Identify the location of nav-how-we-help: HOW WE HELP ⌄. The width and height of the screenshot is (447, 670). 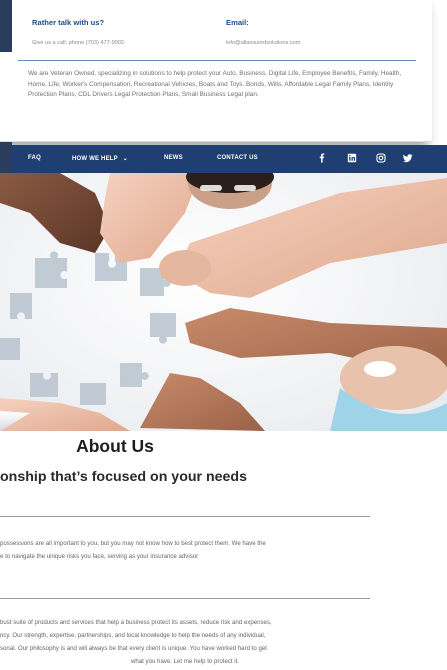
(100, 158).